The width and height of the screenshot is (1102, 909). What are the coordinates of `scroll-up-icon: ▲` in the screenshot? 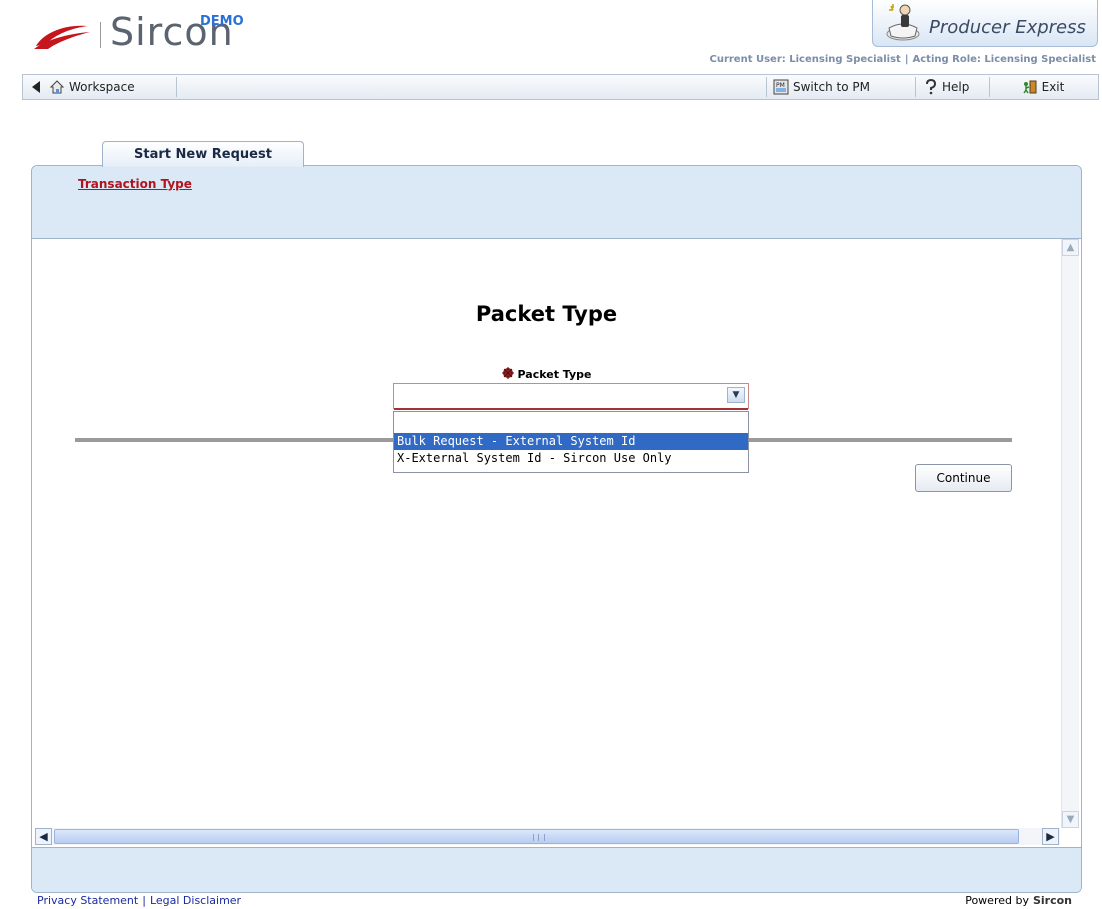 It's located at (1070, 247).